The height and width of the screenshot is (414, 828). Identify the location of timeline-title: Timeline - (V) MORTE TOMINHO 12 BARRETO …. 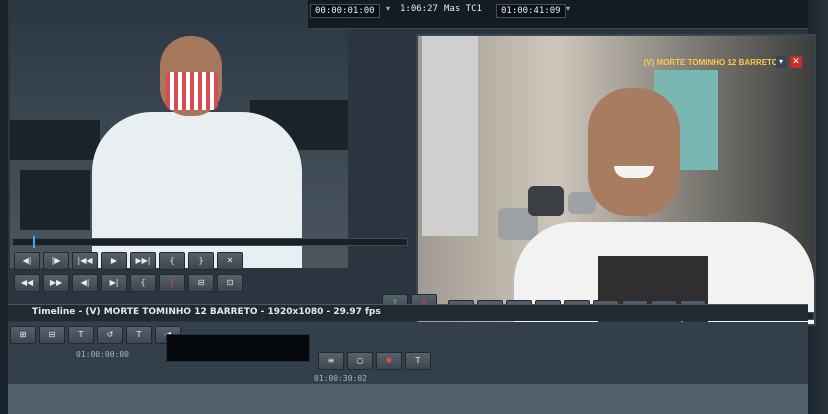
(206, 312).